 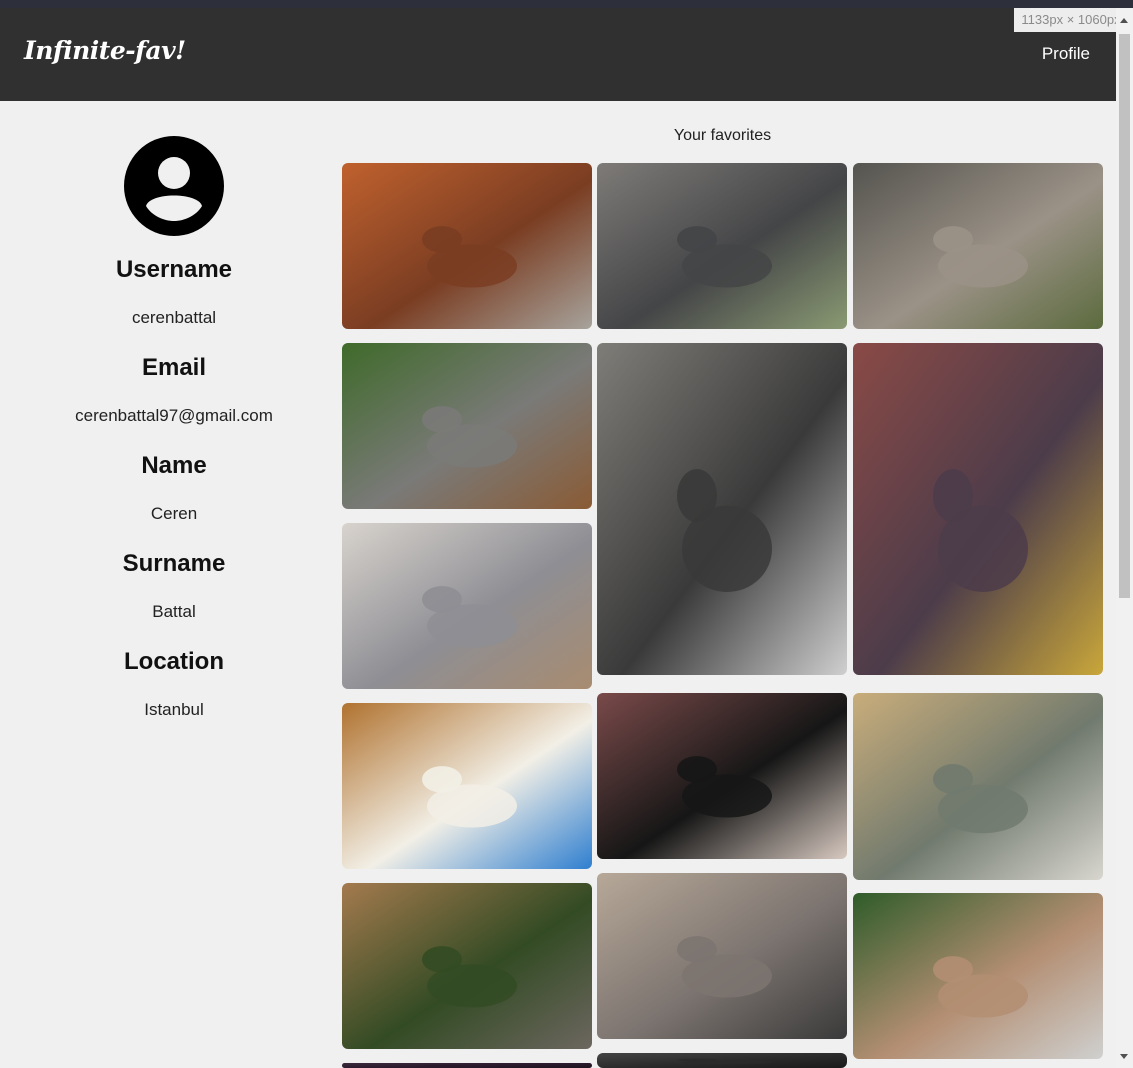 What do you see at coordinates (174, 186) in the screenshot?
I see `account-circle-icon` at bounding box center [174, 186].